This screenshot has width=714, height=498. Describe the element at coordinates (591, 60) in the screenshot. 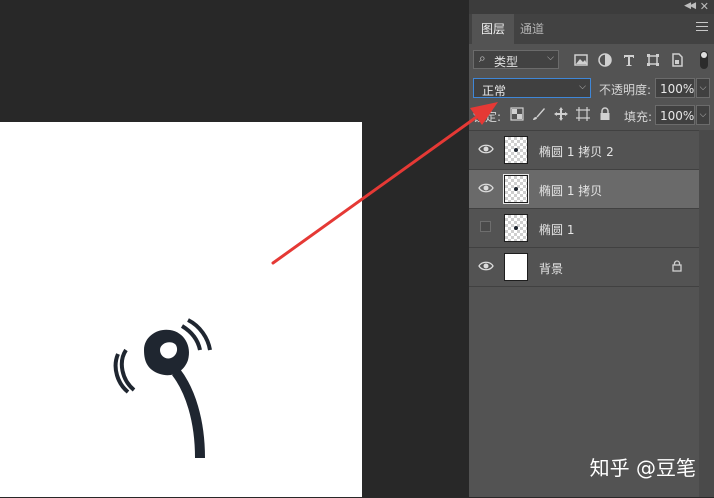

I see `layer-filter-row: ⌕ 类型 ⌵` at that location.